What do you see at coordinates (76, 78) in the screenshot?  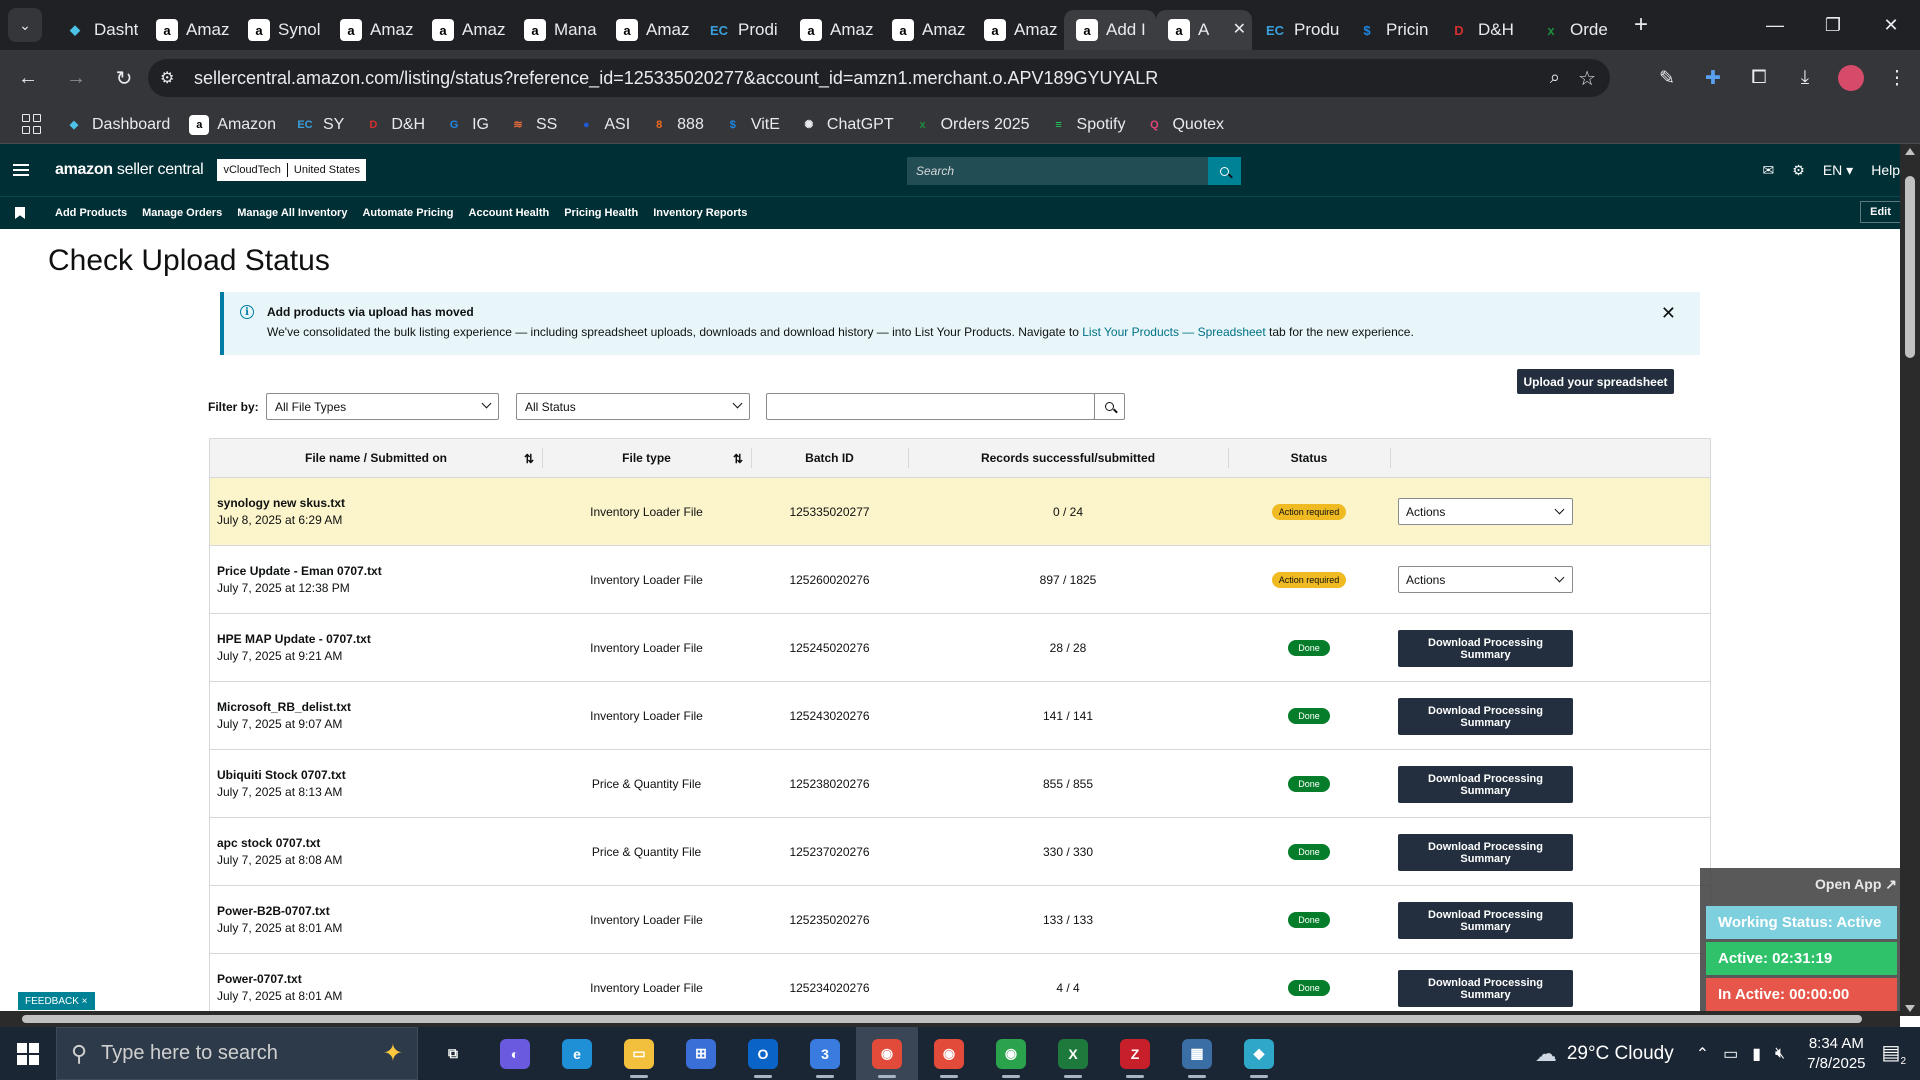 I see `forward-icon: →` at bounding box center [76, 78].